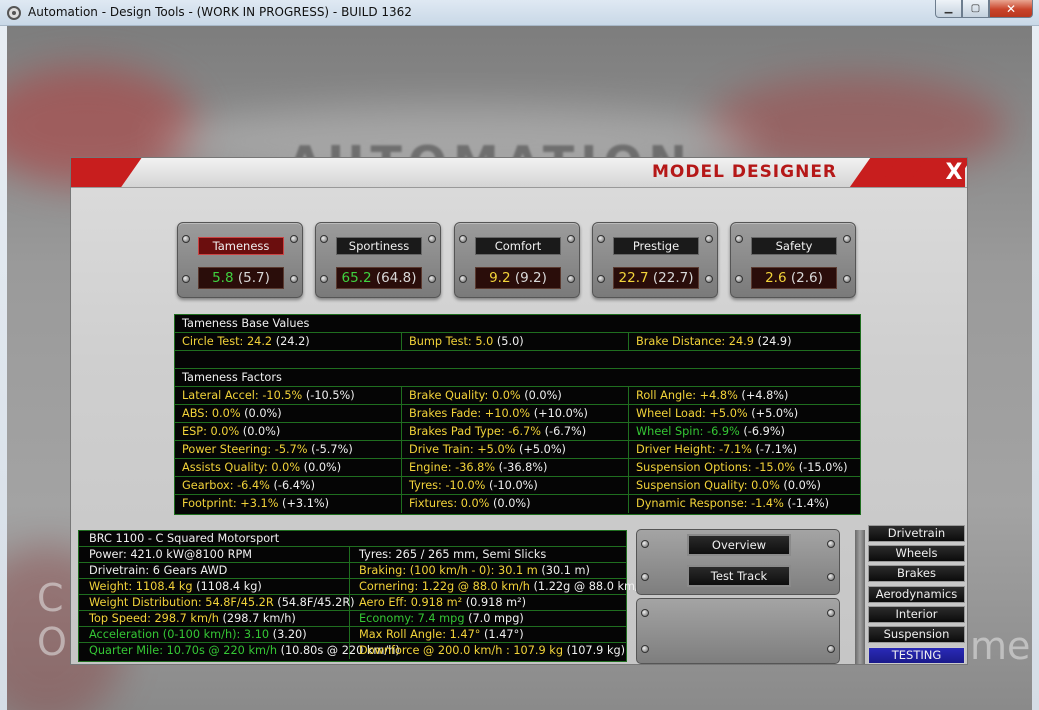 The height and width of the screenshot is (710, 1039). Describe the element at coordinates (519, 173) in the screenshot. I see `panel-header: MODEL DESIGNER X` at that location.